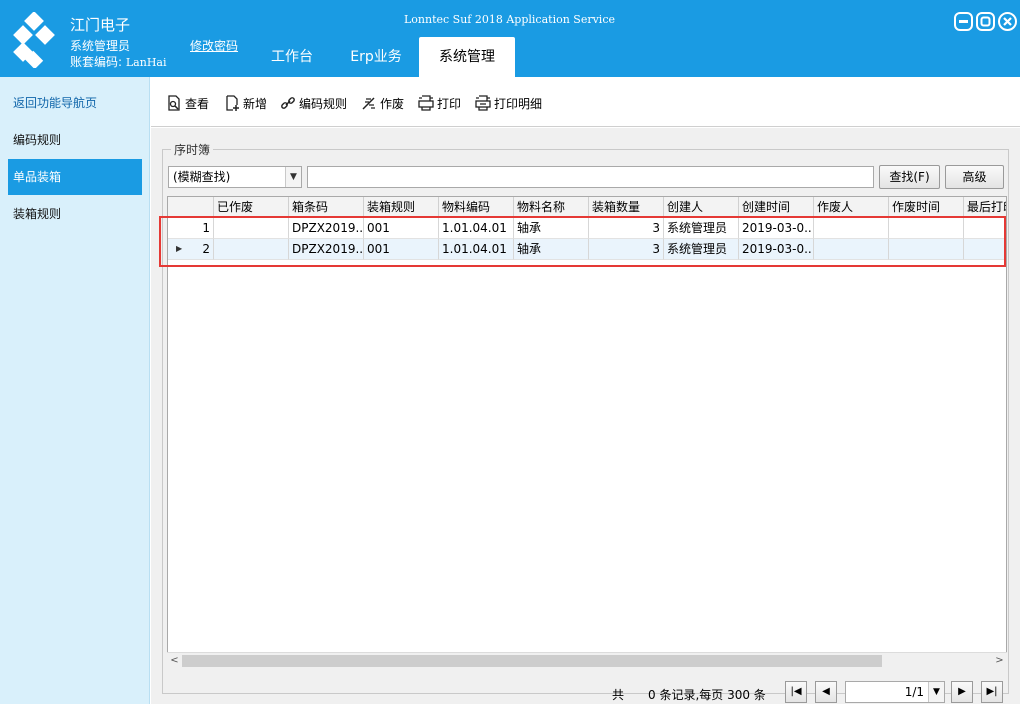 The width and height of the screenshot is (1020, 706). I want to click on user-role: 系统管理员, so click(100, 46).